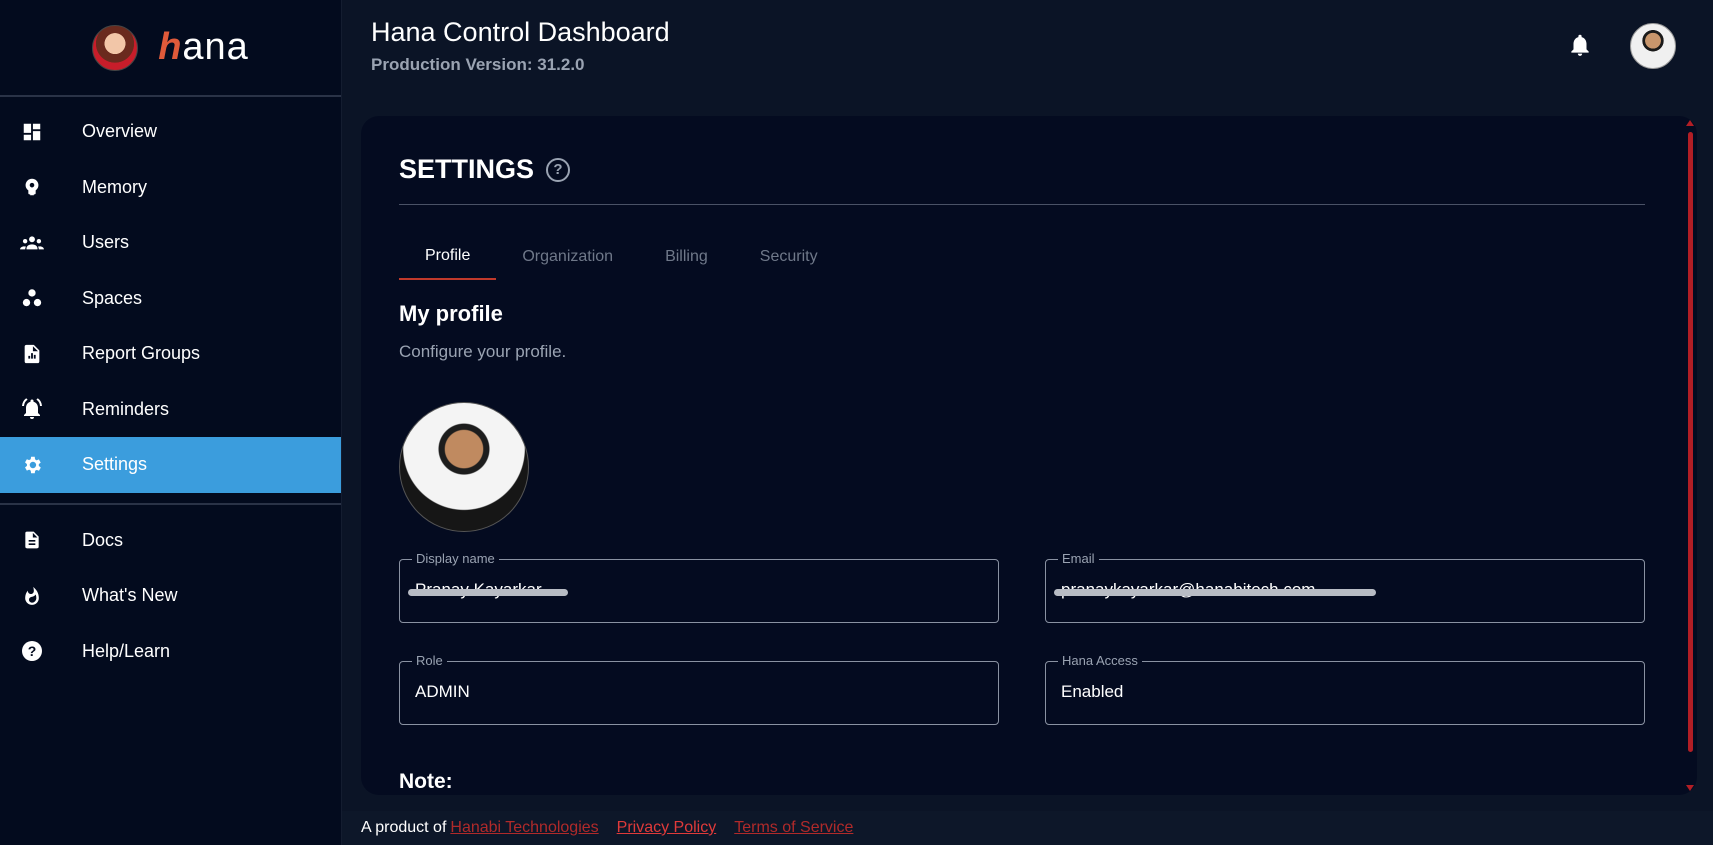  What do you see at coordinates (115, 186) in the screenshot?
I see `sidebar-item-label: Memory` at bounding box center [115, 186].